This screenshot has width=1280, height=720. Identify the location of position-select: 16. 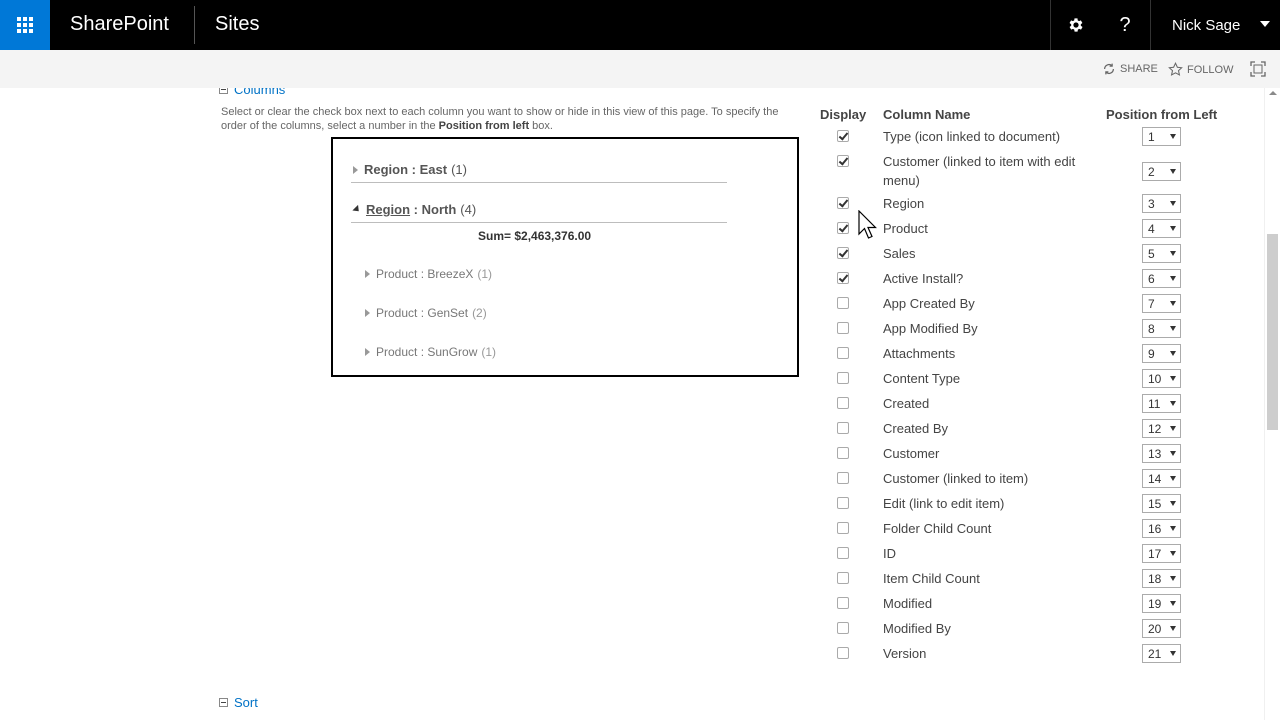
(1161, 528).